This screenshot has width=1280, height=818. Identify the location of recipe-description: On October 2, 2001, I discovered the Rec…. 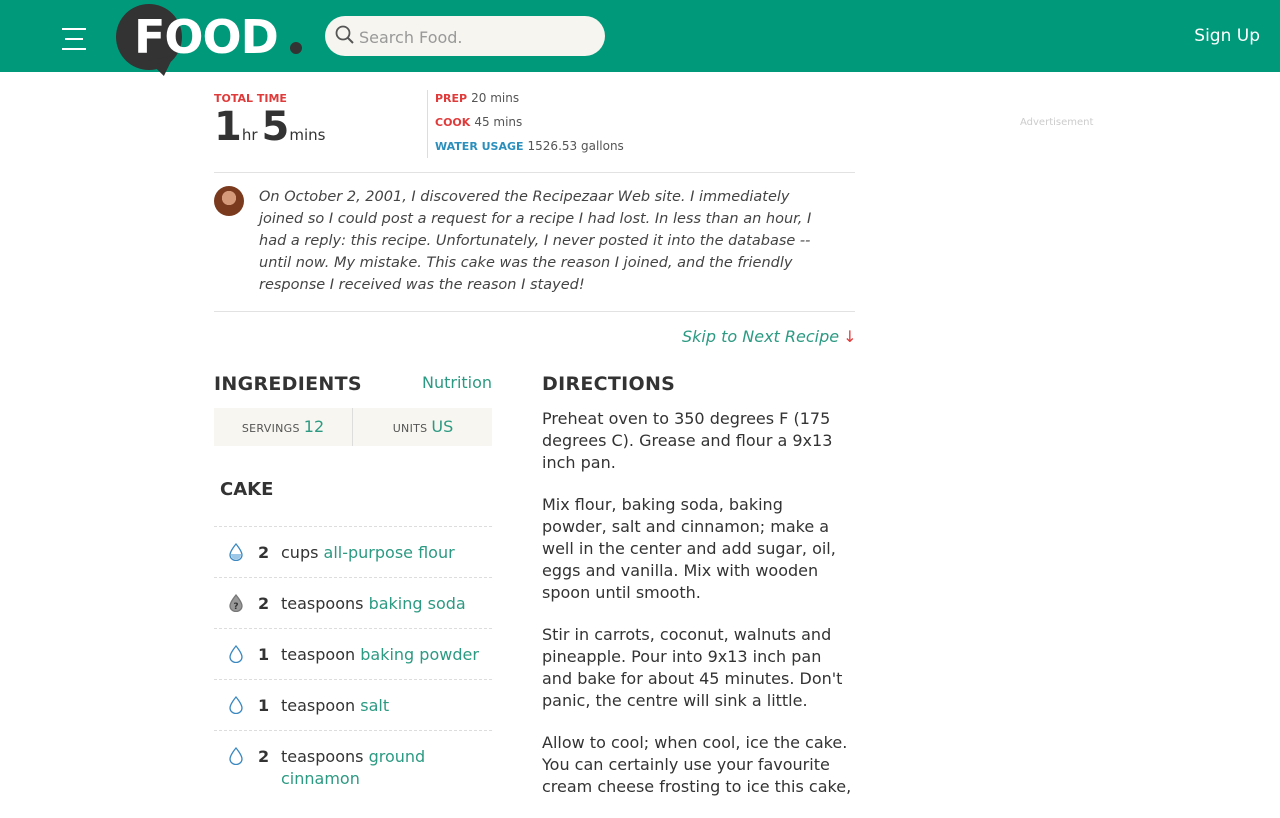
(535, 241).